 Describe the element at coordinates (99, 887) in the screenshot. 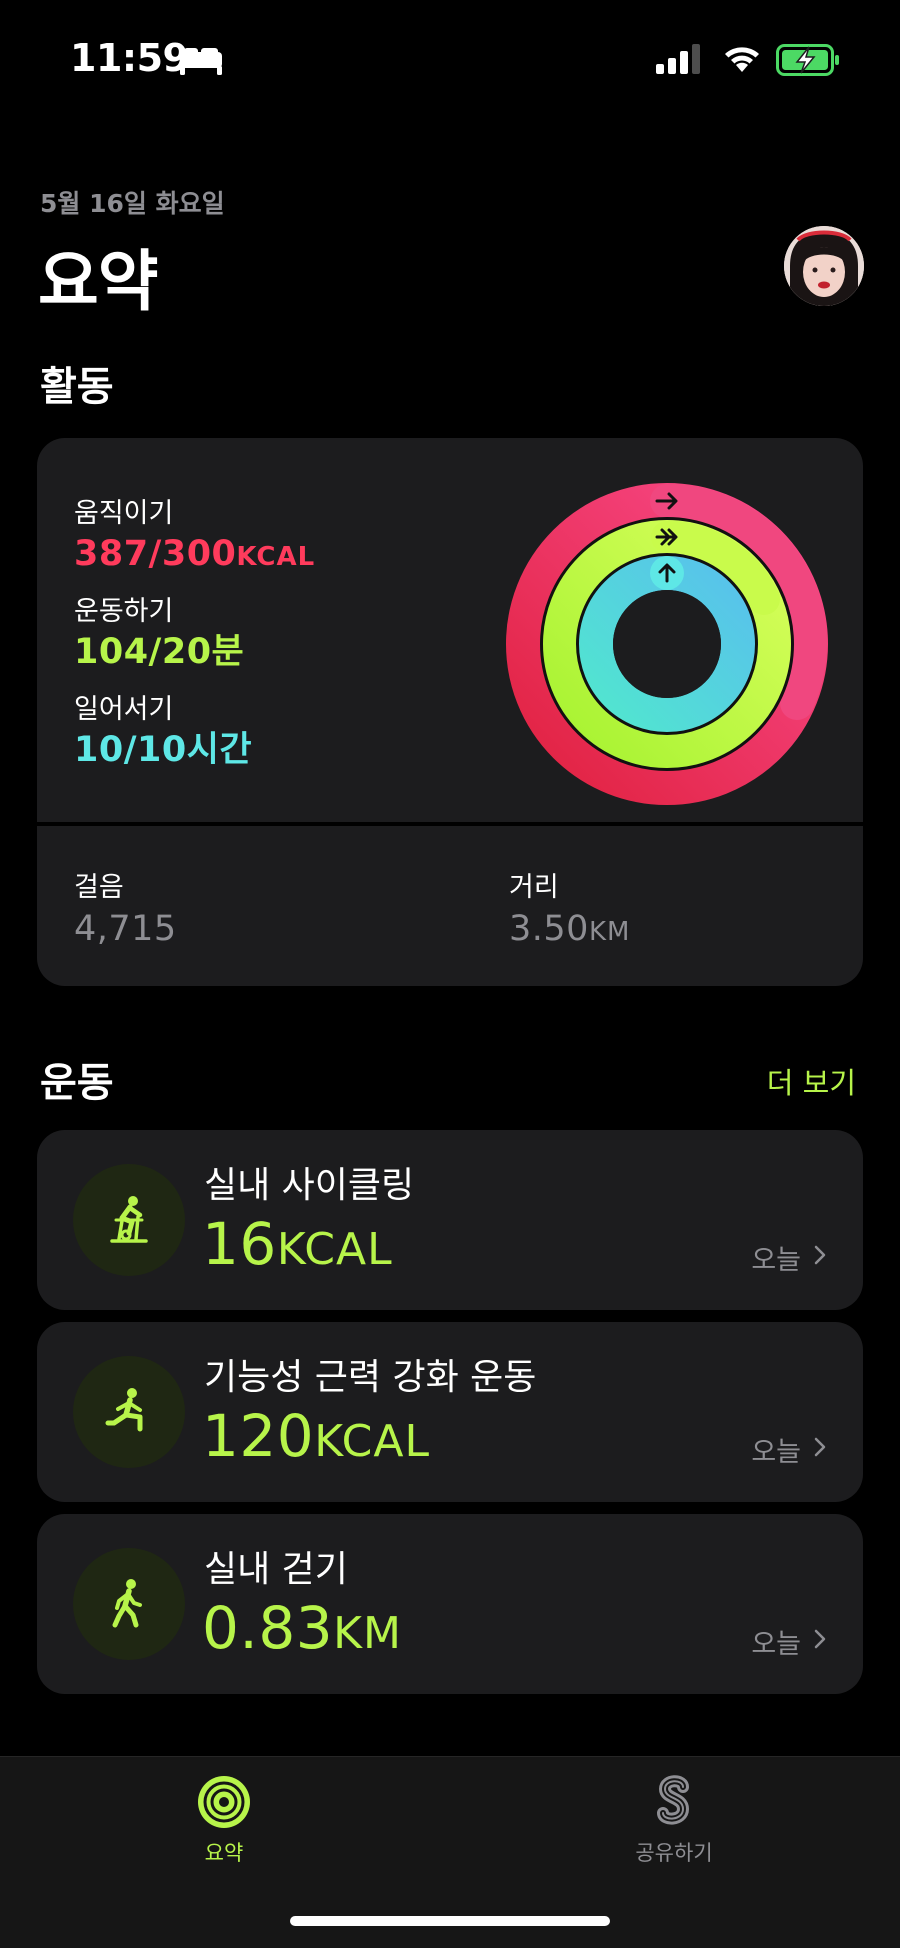

I see `steps-label: 걸음` at that location.